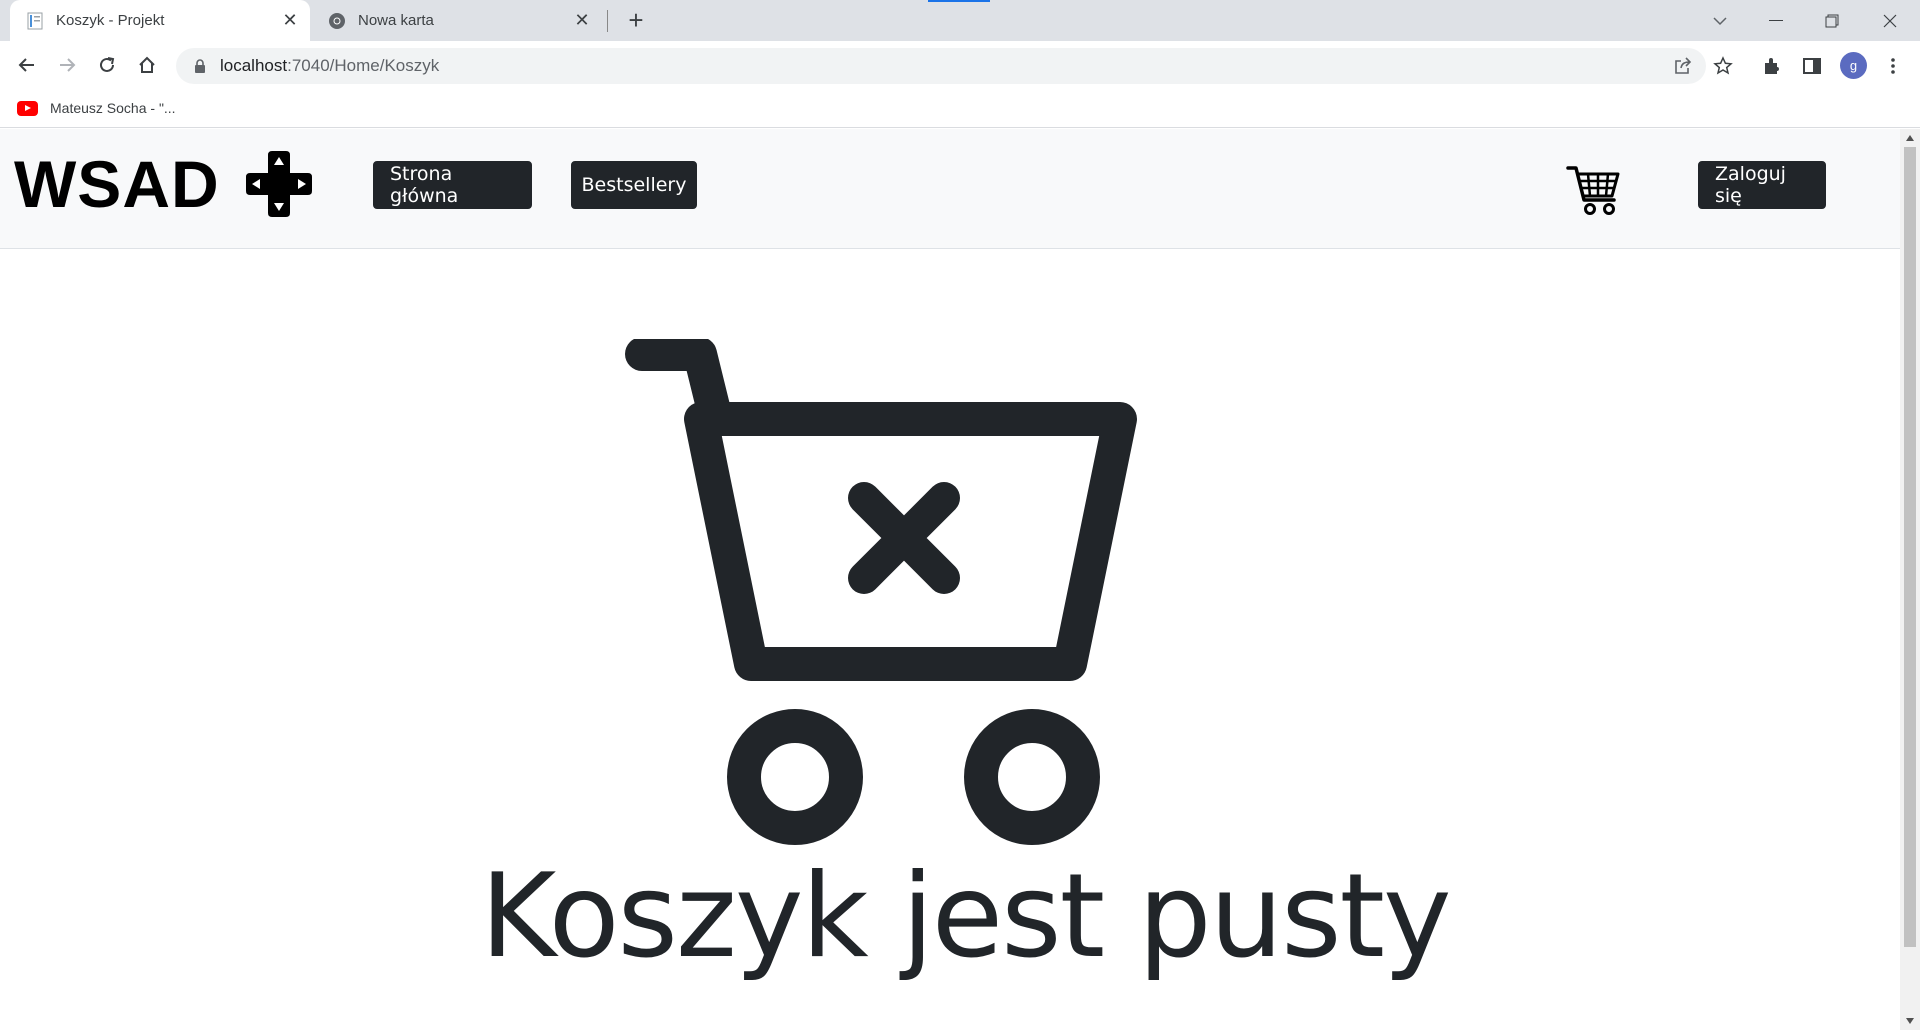  Describe the element at coordinates (1762, 185) in the screenshot. I see `login-button: Zaloguj się` at that location.